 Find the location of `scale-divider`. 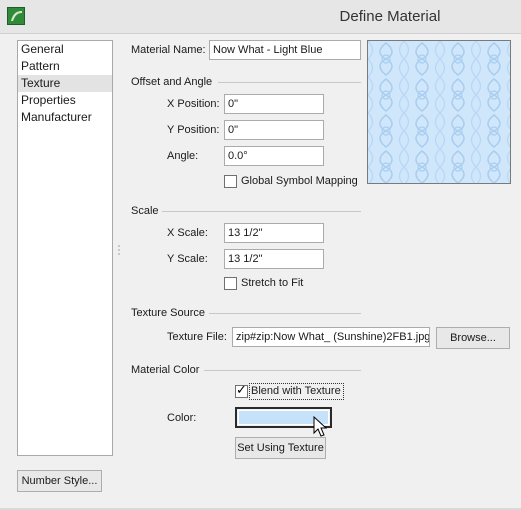

scale-divider is located at coordinates (261, 211).